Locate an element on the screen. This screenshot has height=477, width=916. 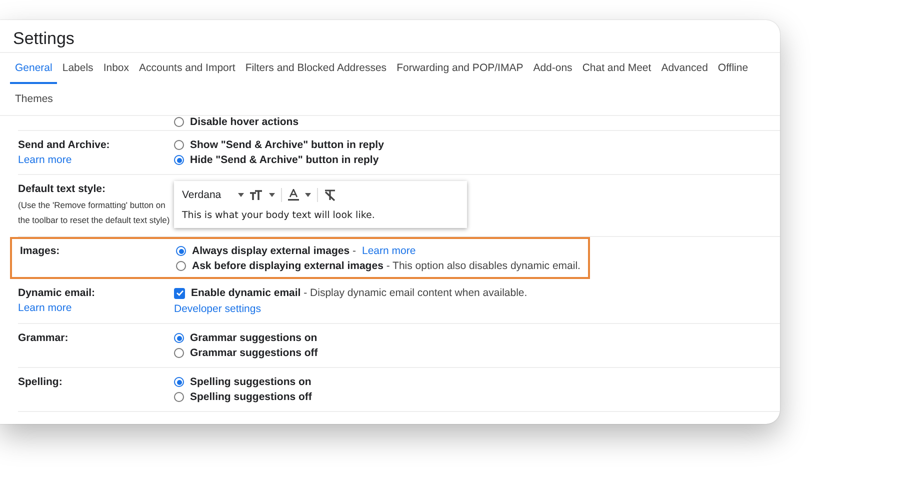
hint-text: (Use the 'Remove formatting' button on the toolbar to reset the default text style) is located at coordinates (94, 213).